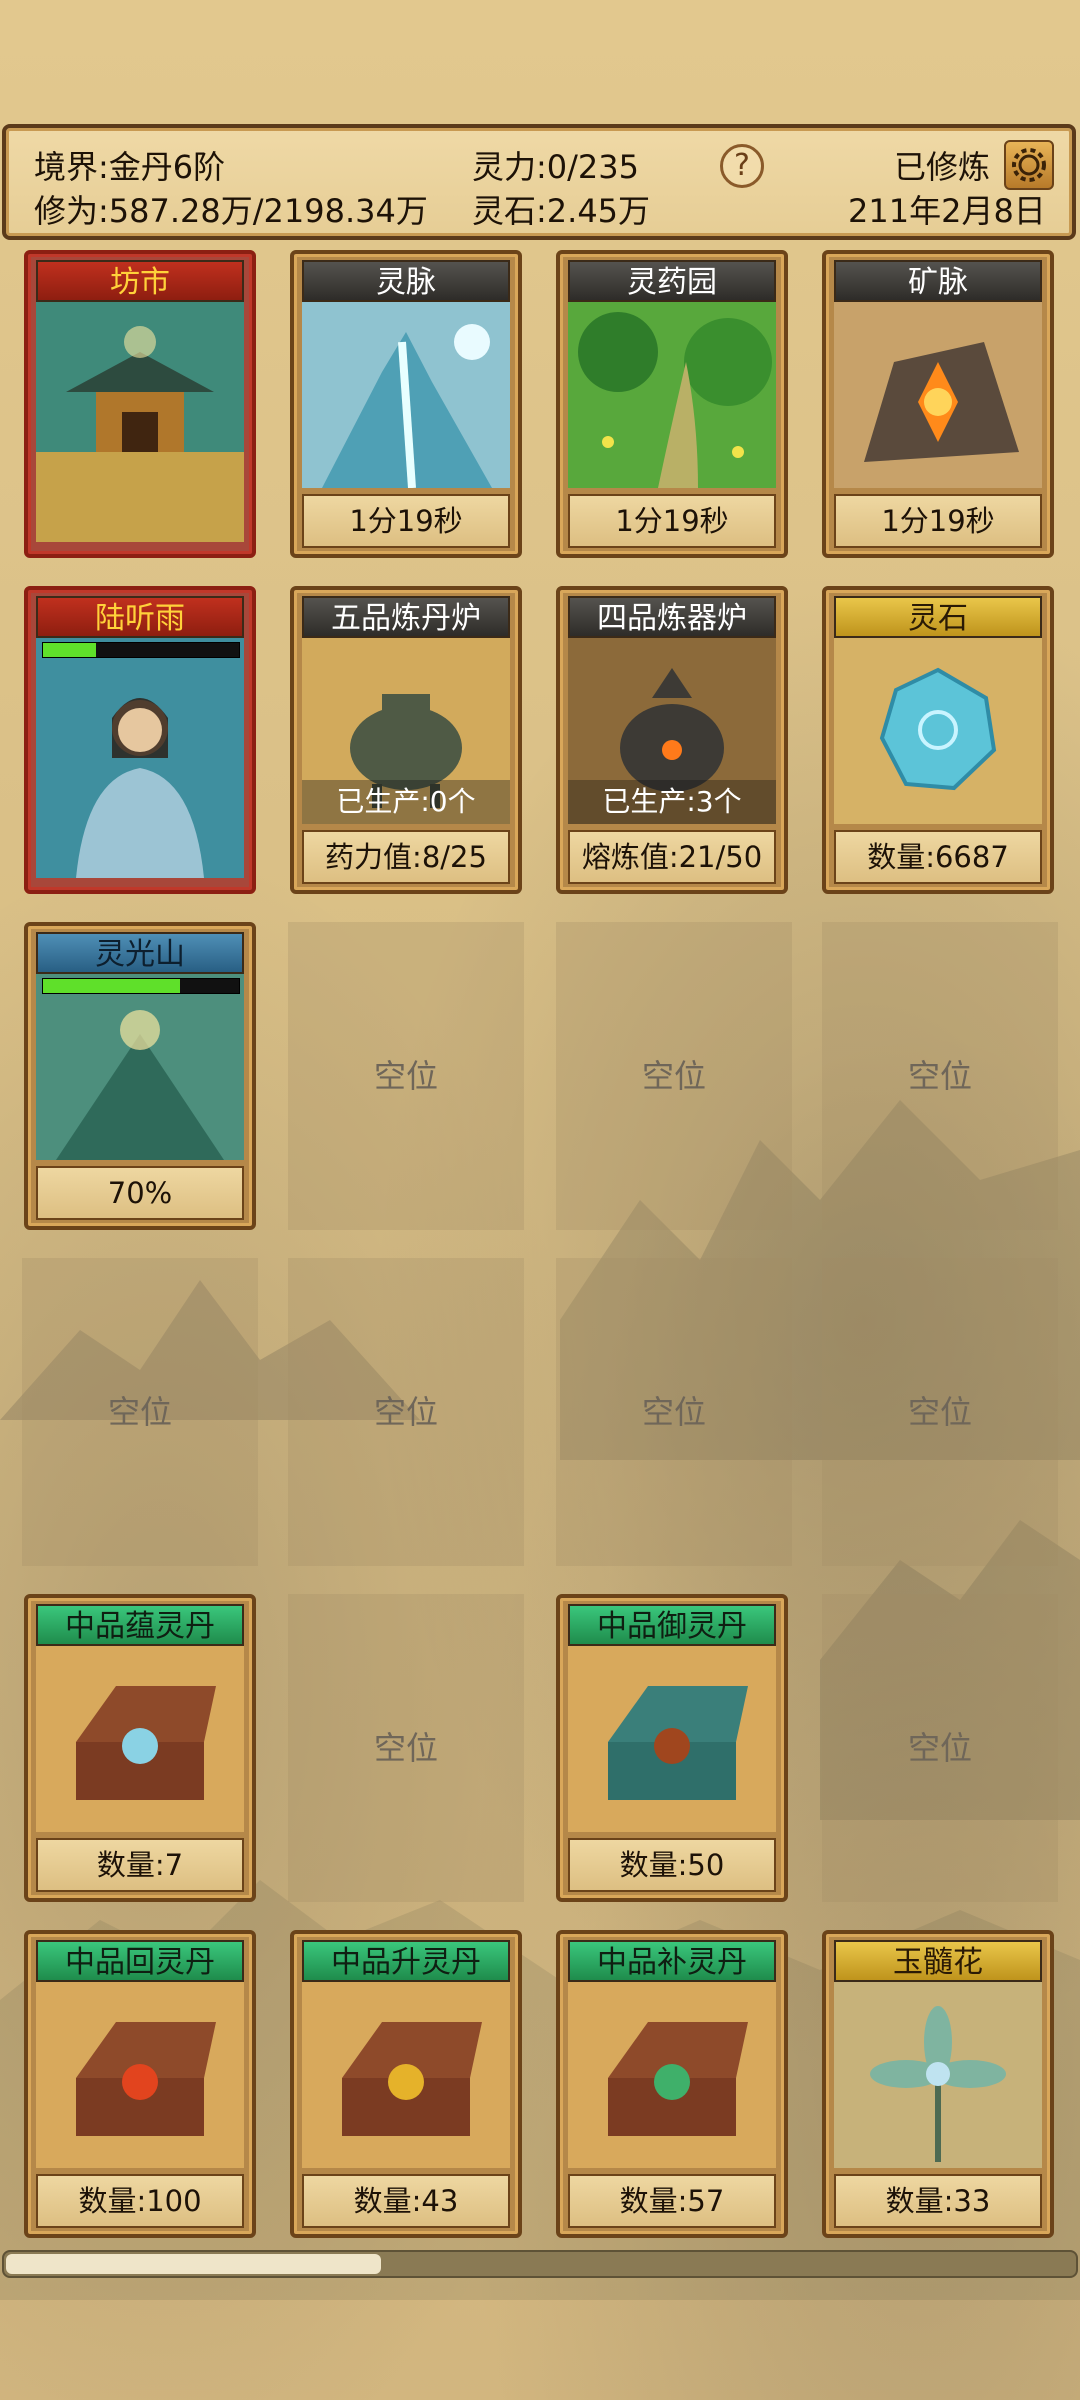  What do you see at coordinates (406, 802) in the screenshot?
I see `production-count: 已生产:0个` at bounding box center [406, 802].